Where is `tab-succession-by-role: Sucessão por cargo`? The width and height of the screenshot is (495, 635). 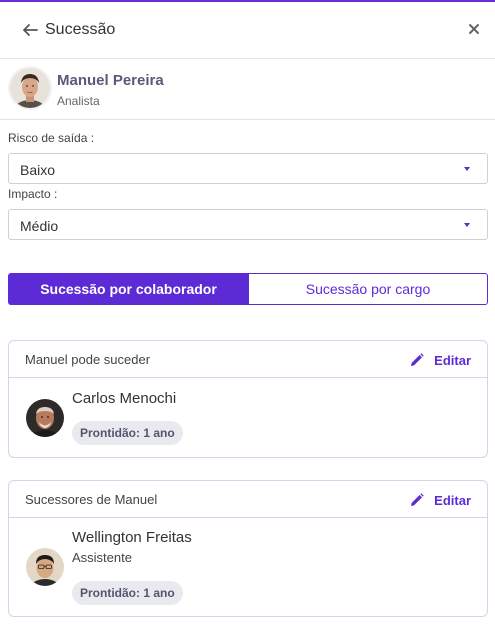 tab-succession-by-role: Sucessão por cargo is located at coordinates (368, 289).